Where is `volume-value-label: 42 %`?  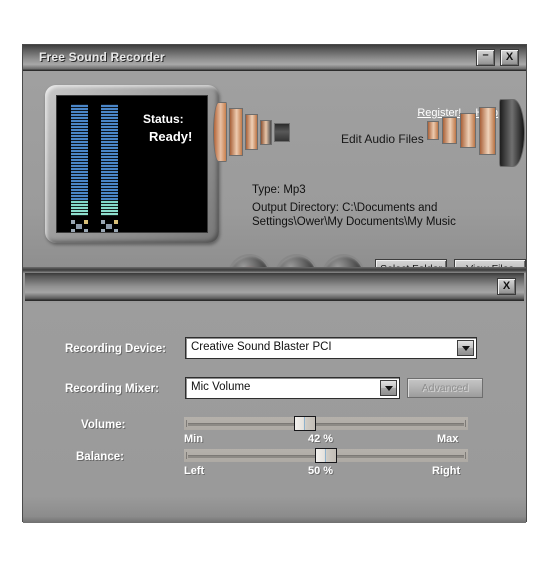 volume-value-label: 42 % is located at coordinates (321, 439).